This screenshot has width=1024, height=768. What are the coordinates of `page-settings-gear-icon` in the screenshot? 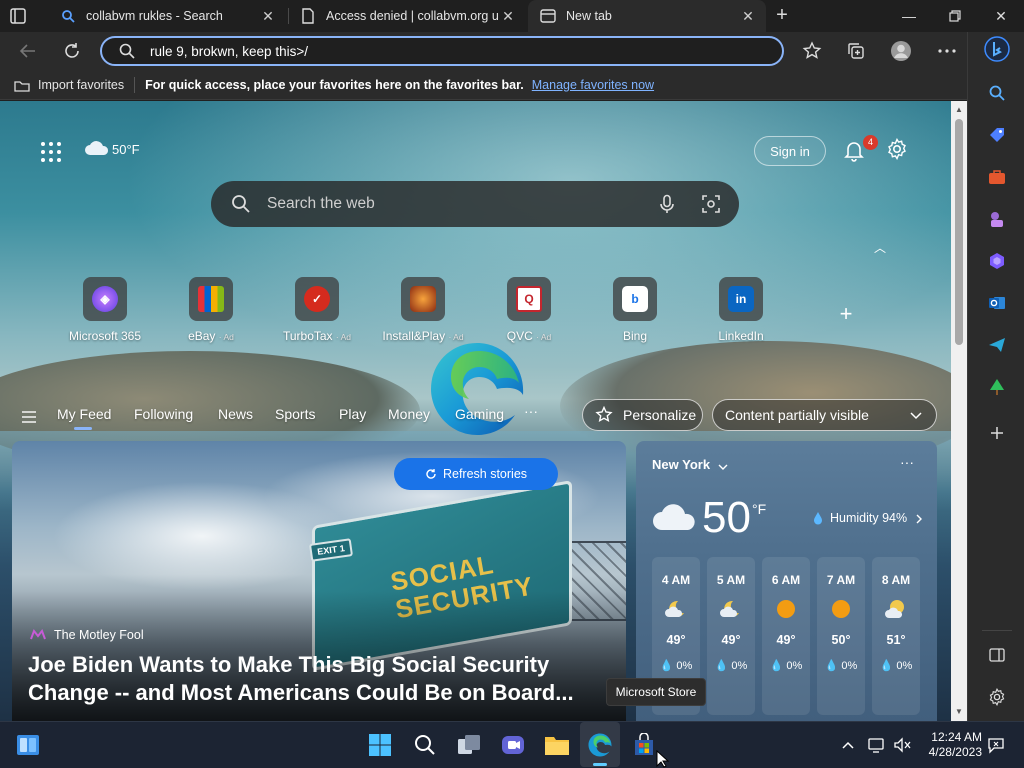 It's located at (898, 149).